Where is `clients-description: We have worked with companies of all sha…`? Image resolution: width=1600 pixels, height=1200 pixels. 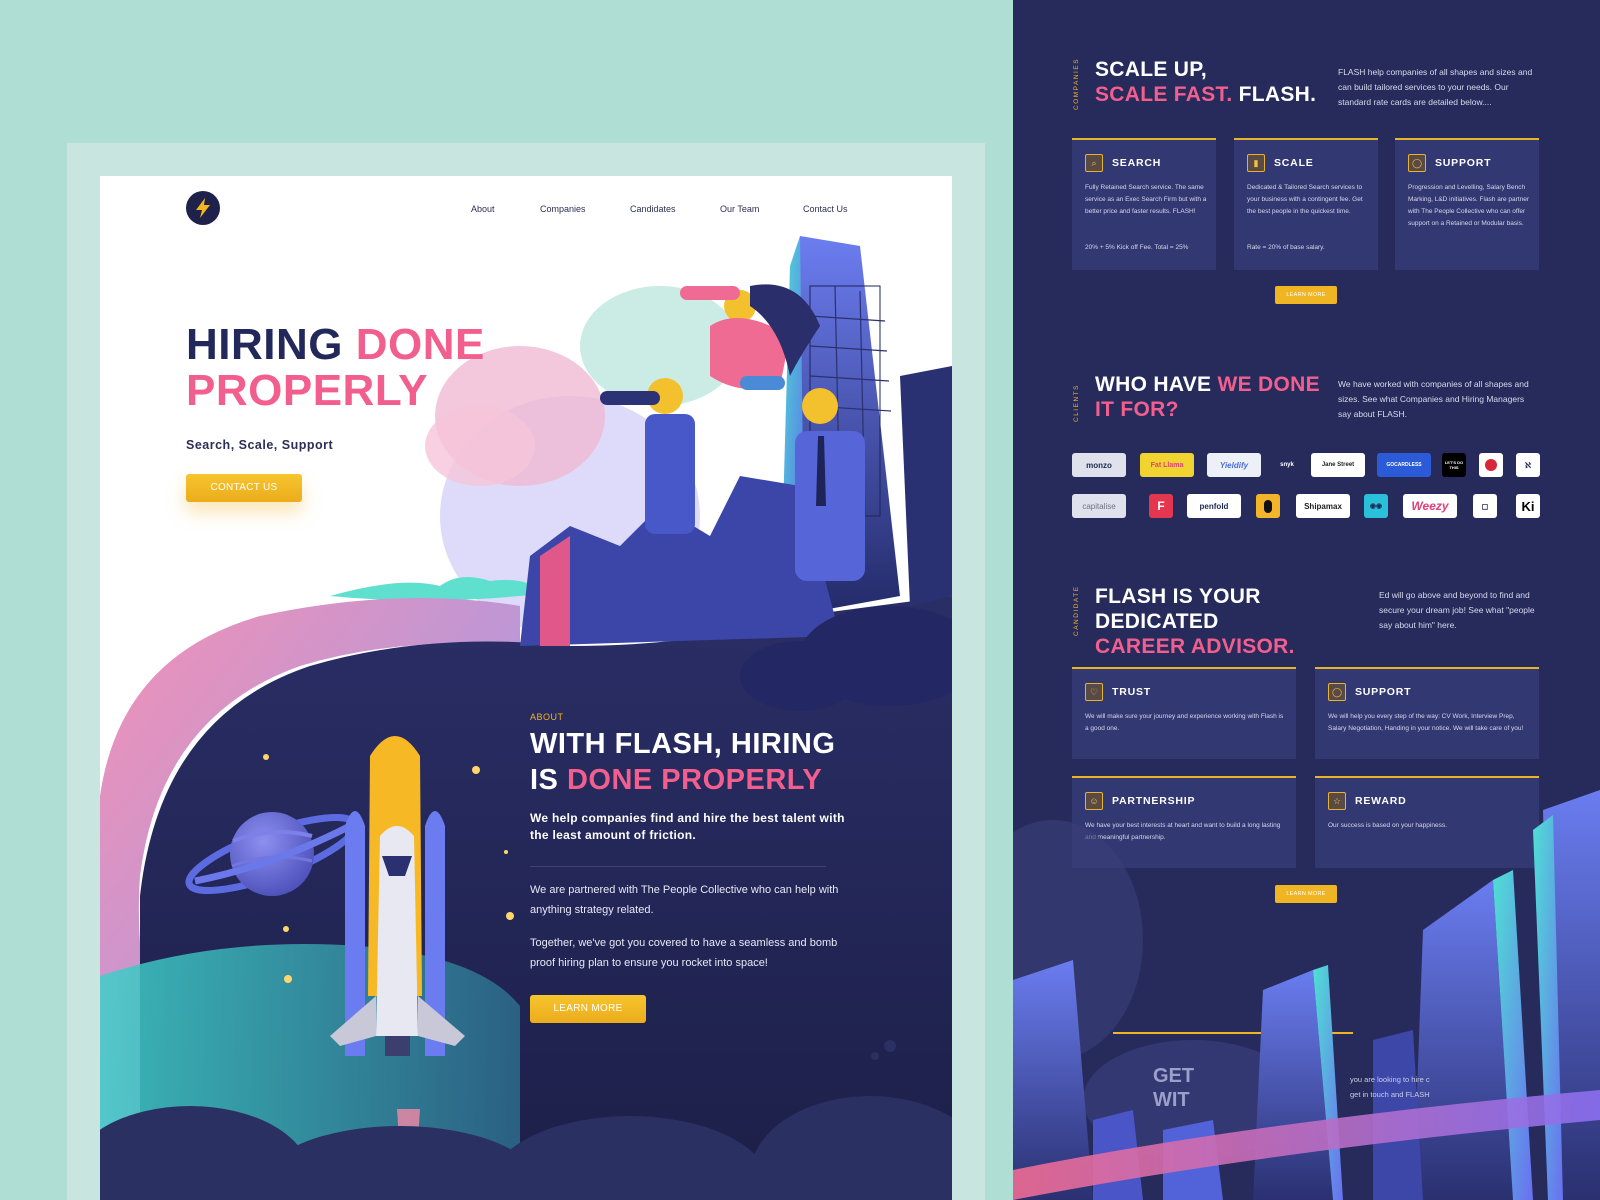 clients-description: We have worked with companies of all sha… is located at coordinates (1433, 399).